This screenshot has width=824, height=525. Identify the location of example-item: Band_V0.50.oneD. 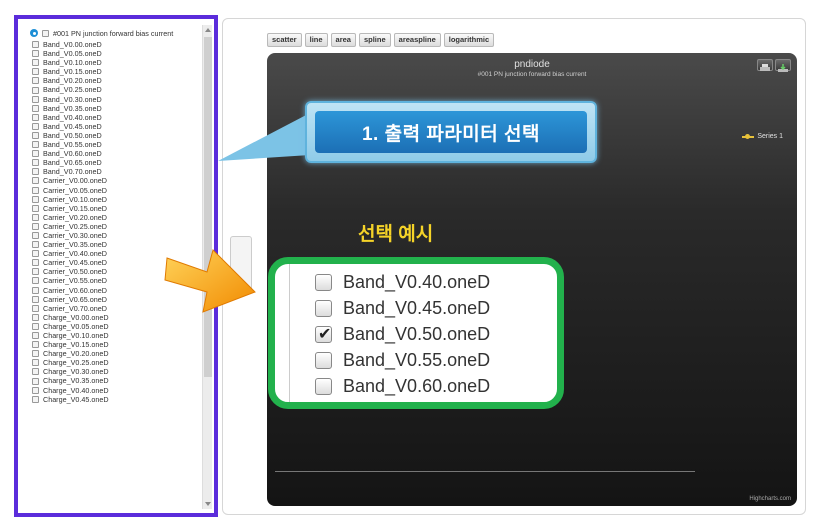
(402, 334).